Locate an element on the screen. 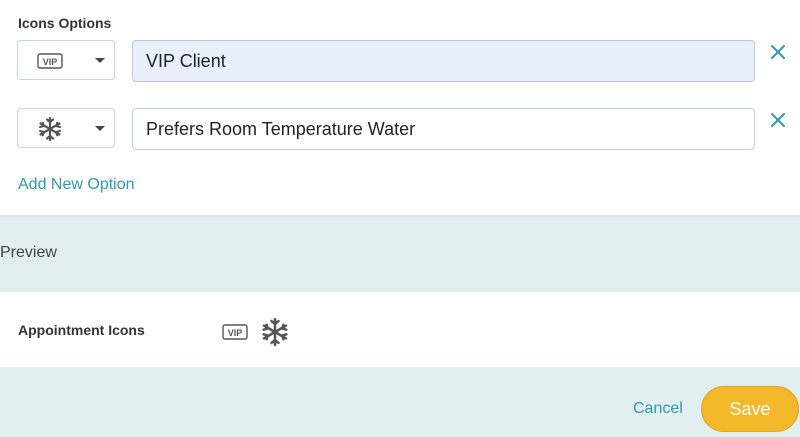 Image resolution: width=800 pixels, height=437 pixels. icon-select-dropdown: VIP is located at coordinates (66, 60).